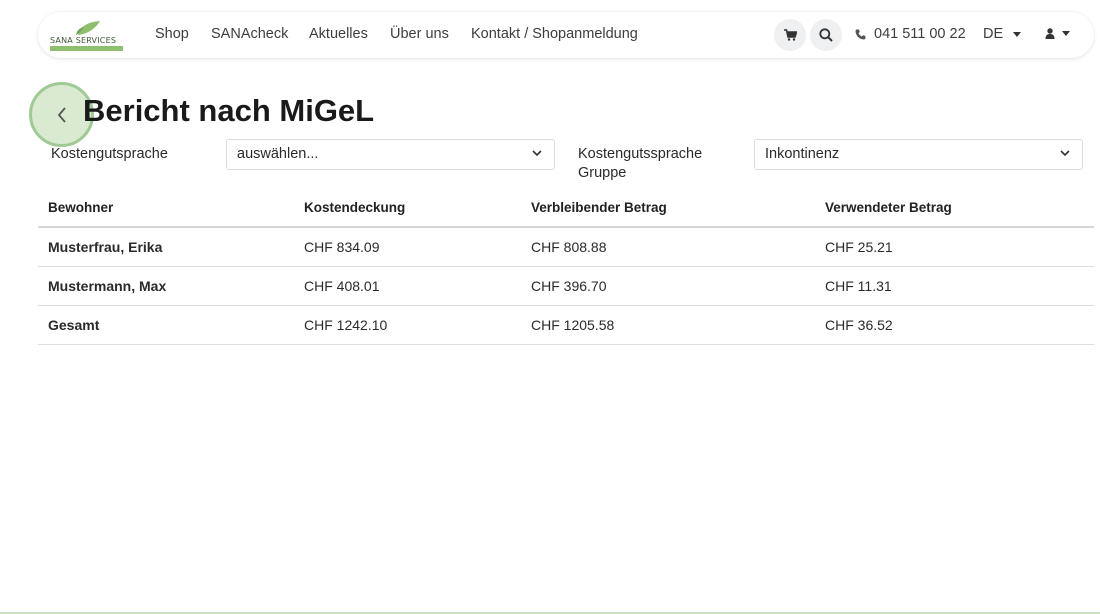 This screenshot has width=1100, height=614. What do you see at coordinates (172, 34) in the screenshot?
I see `nav-link-shop: Shop` at bounding box center [172, 34].